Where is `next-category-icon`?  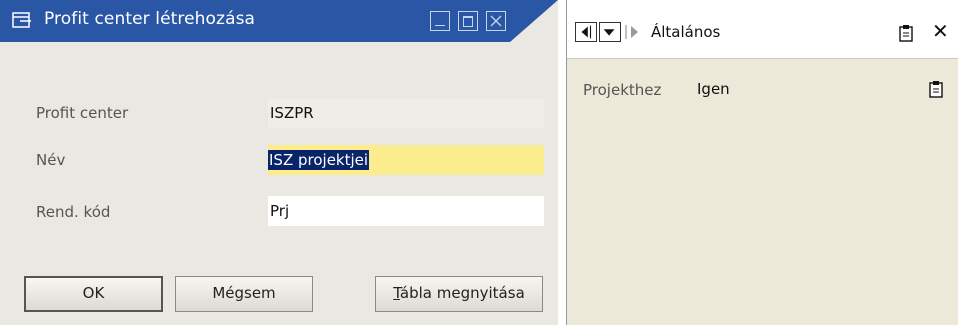 next-category-icon is located at coordinates (634, 32).